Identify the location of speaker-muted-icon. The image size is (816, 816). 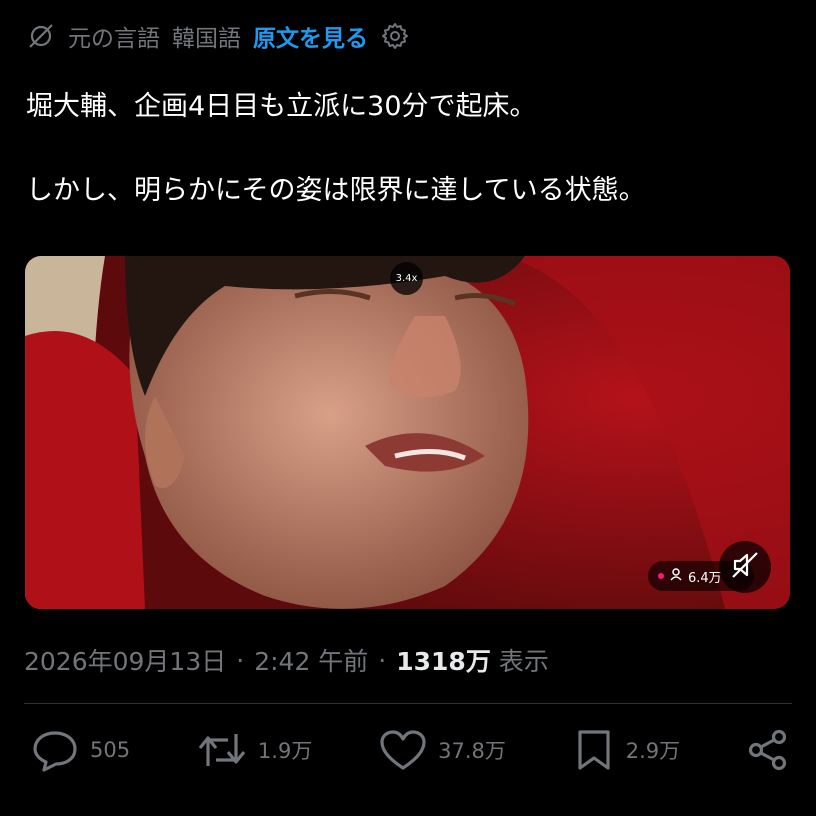
(745, 567).